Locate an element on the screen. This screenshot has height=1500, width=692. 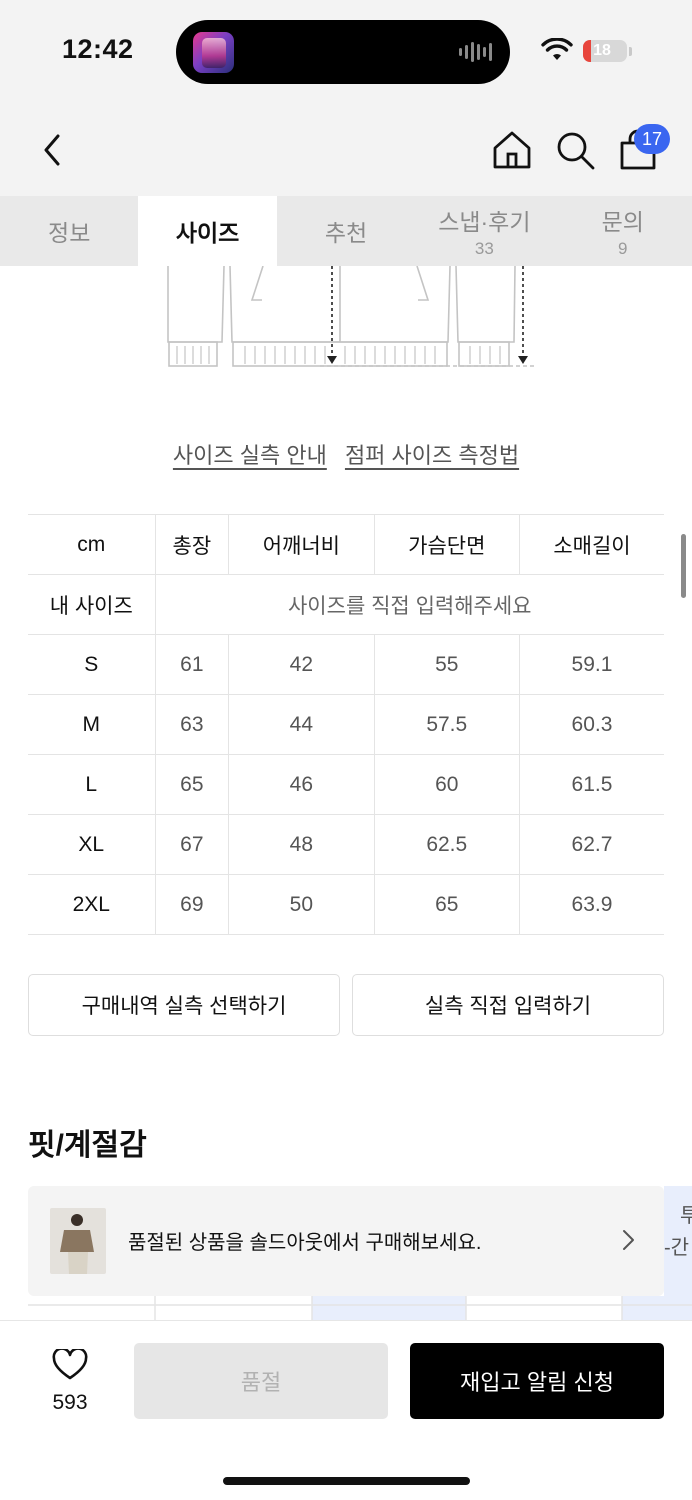
column-header: 총장 is located at coordinates (192, 544).